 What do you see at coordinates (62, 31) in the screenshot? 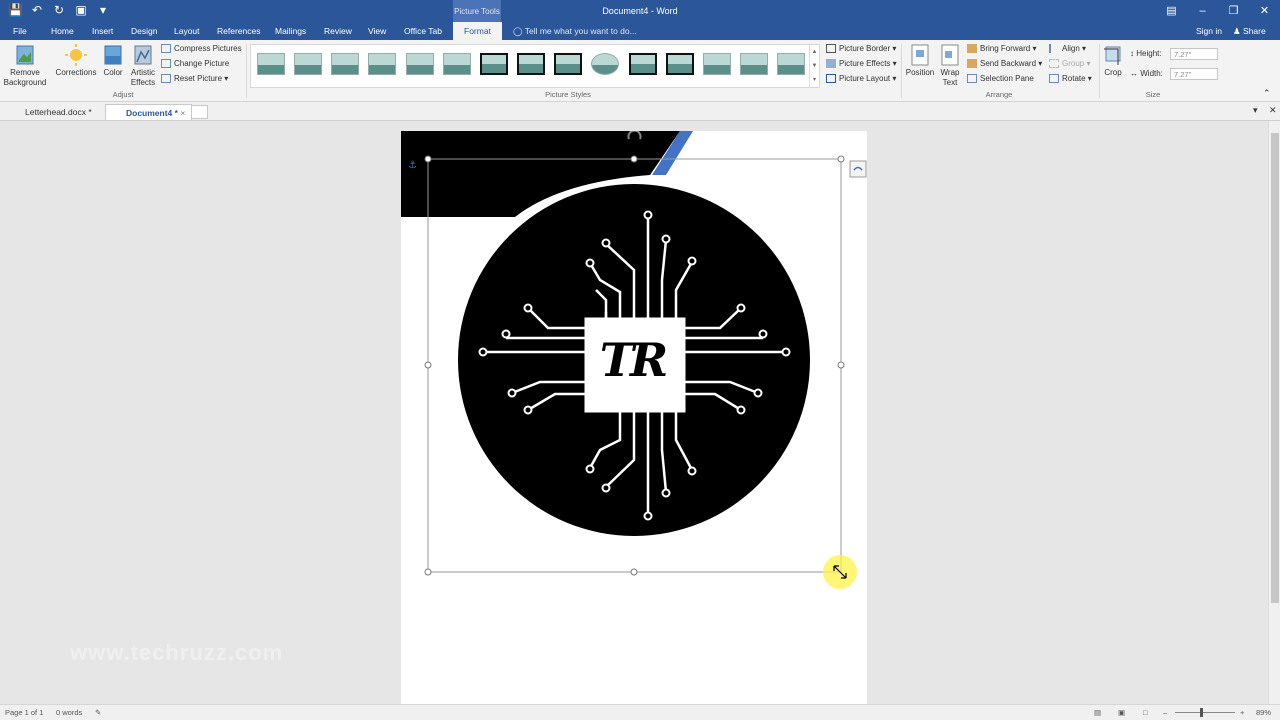
I see `tab-home: Home` at bounding box center [62, 31].